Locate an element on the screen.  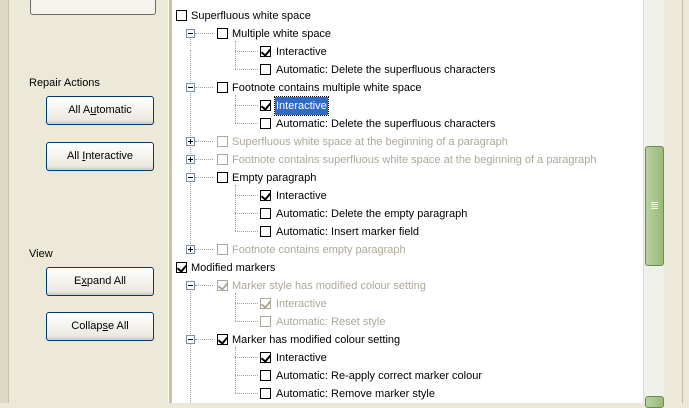
tree-node-label: Superfluous white space is located at coordinates (251, 16).